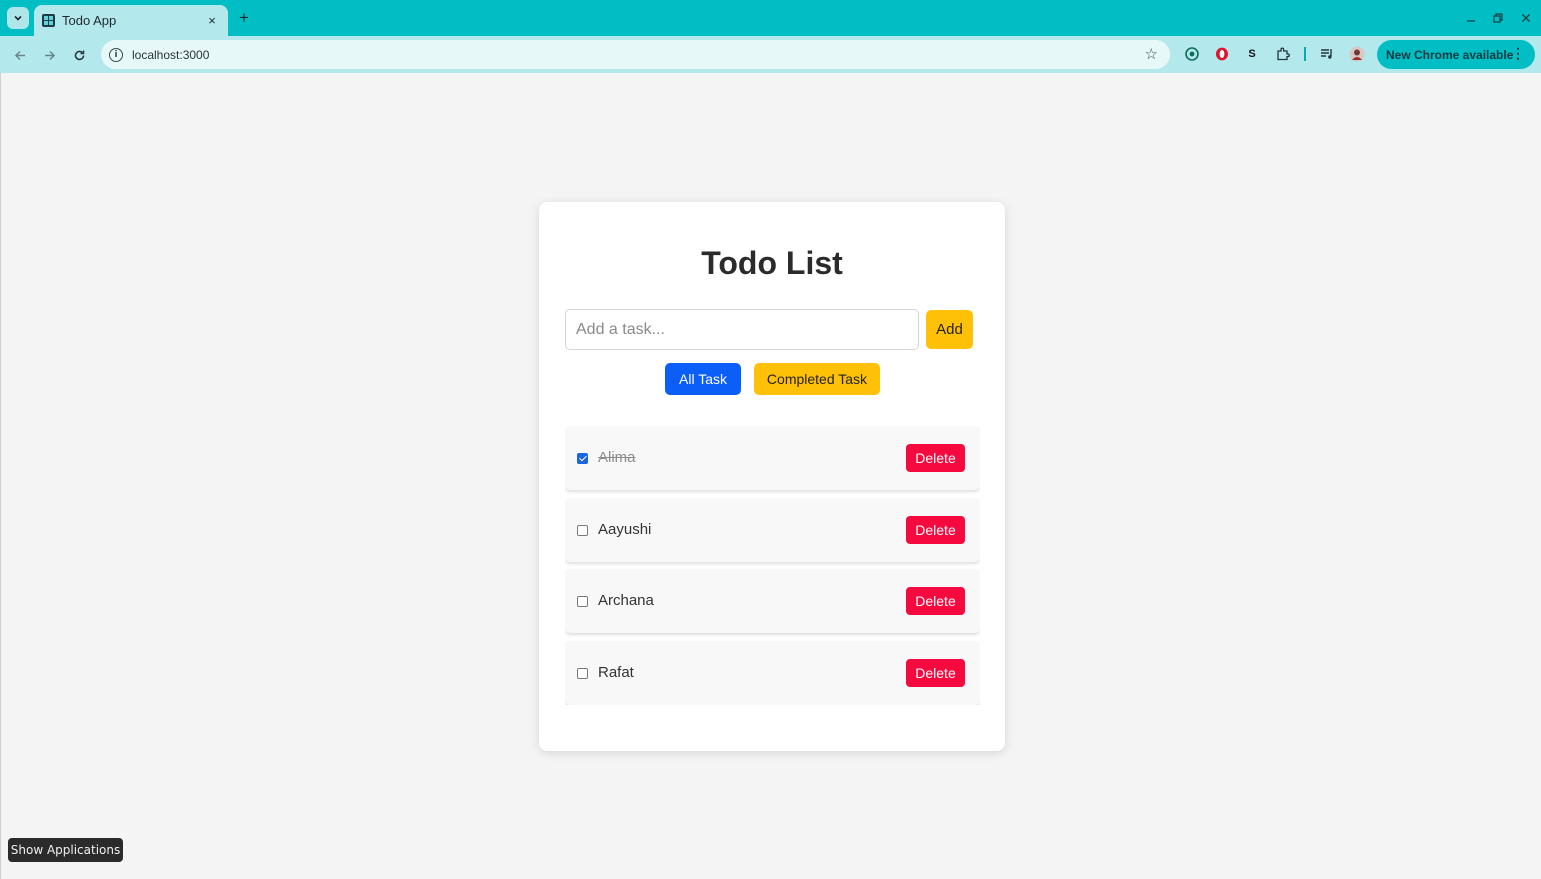 The image size is (1541, 879). Describe the element at coordinates (742, 329) in the screenshot. I see `task-input` at that location.